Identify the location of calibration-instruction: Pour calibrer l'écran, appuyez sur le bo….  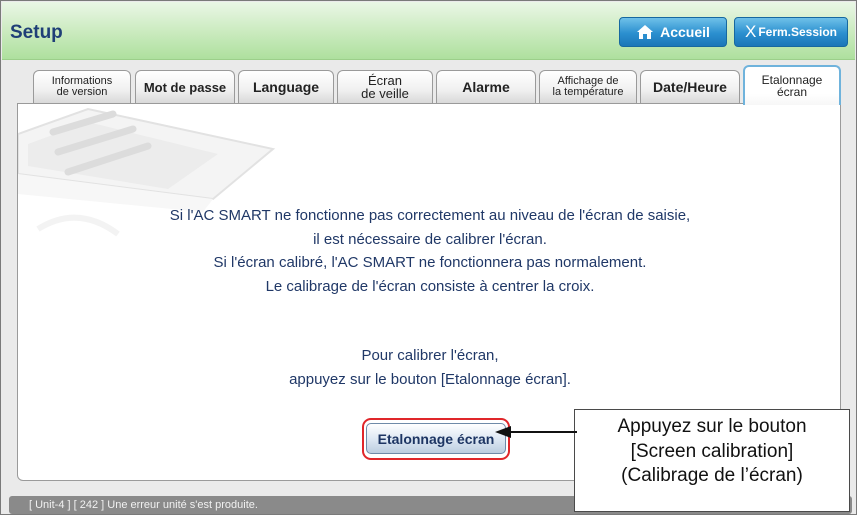
(429, 367).